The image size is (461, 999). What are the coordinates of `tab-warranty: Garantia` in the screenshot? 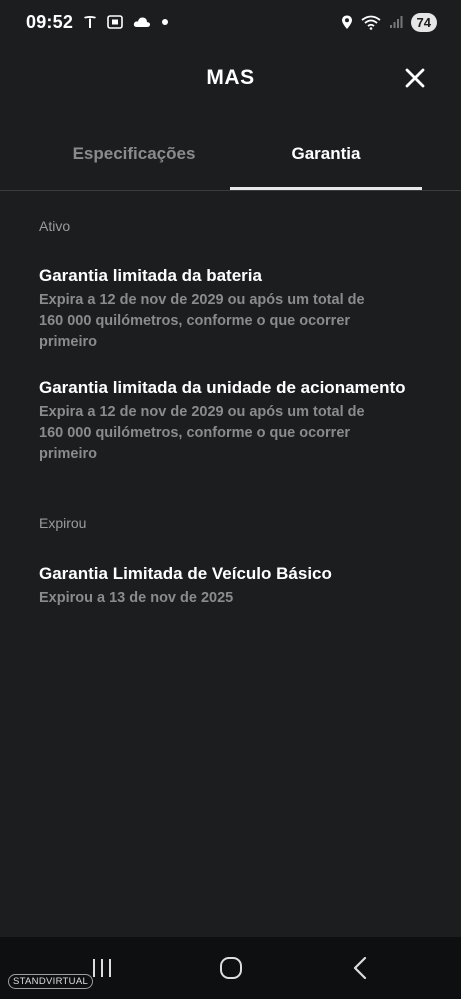 It's located at (326, 160).